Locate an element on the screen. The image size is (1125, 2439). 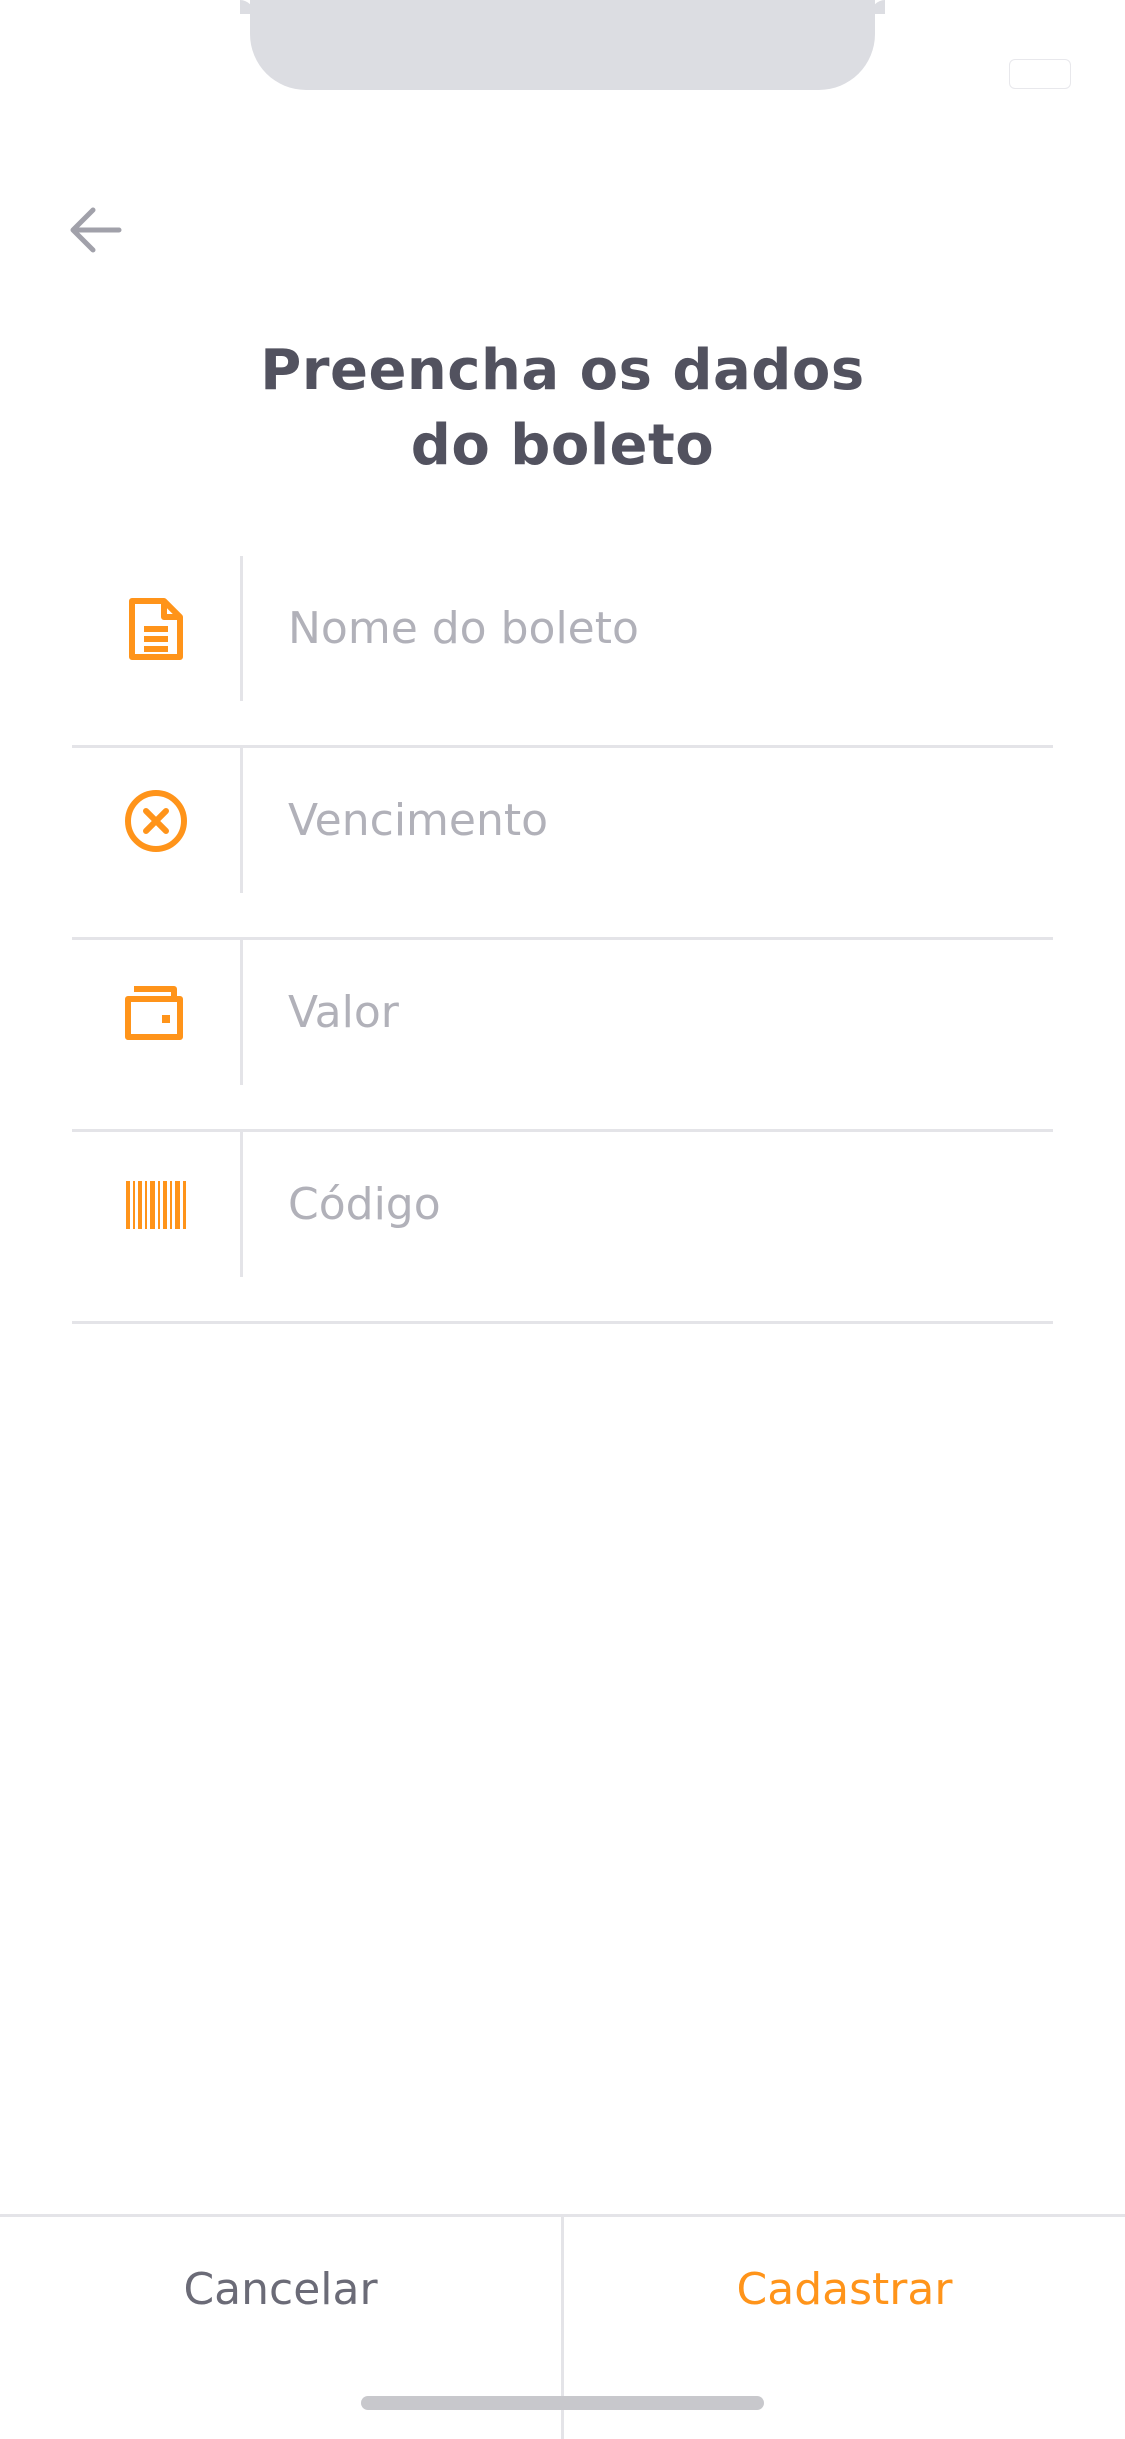
due-date-field is located at coordinates (562, 844).